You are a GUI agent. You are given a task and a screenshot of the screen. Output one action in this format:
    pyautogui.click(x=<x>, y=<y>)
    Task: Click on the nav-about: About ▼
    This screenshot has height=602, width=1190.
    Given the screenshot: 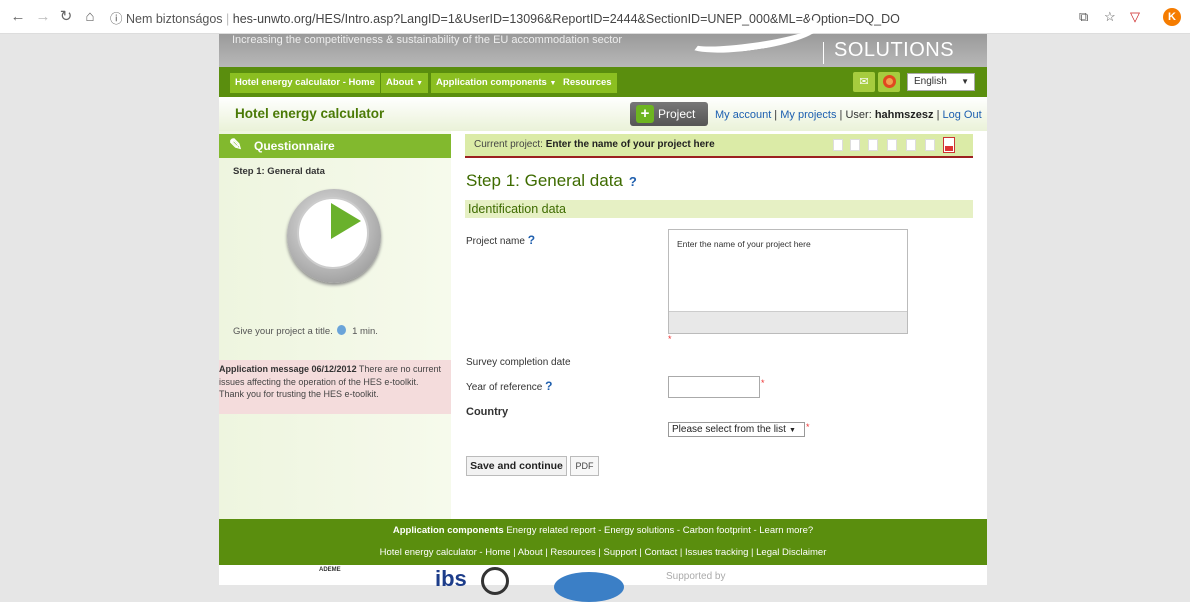 What is the action you would take?
    pyautogui.click(x=405, y=83)
    